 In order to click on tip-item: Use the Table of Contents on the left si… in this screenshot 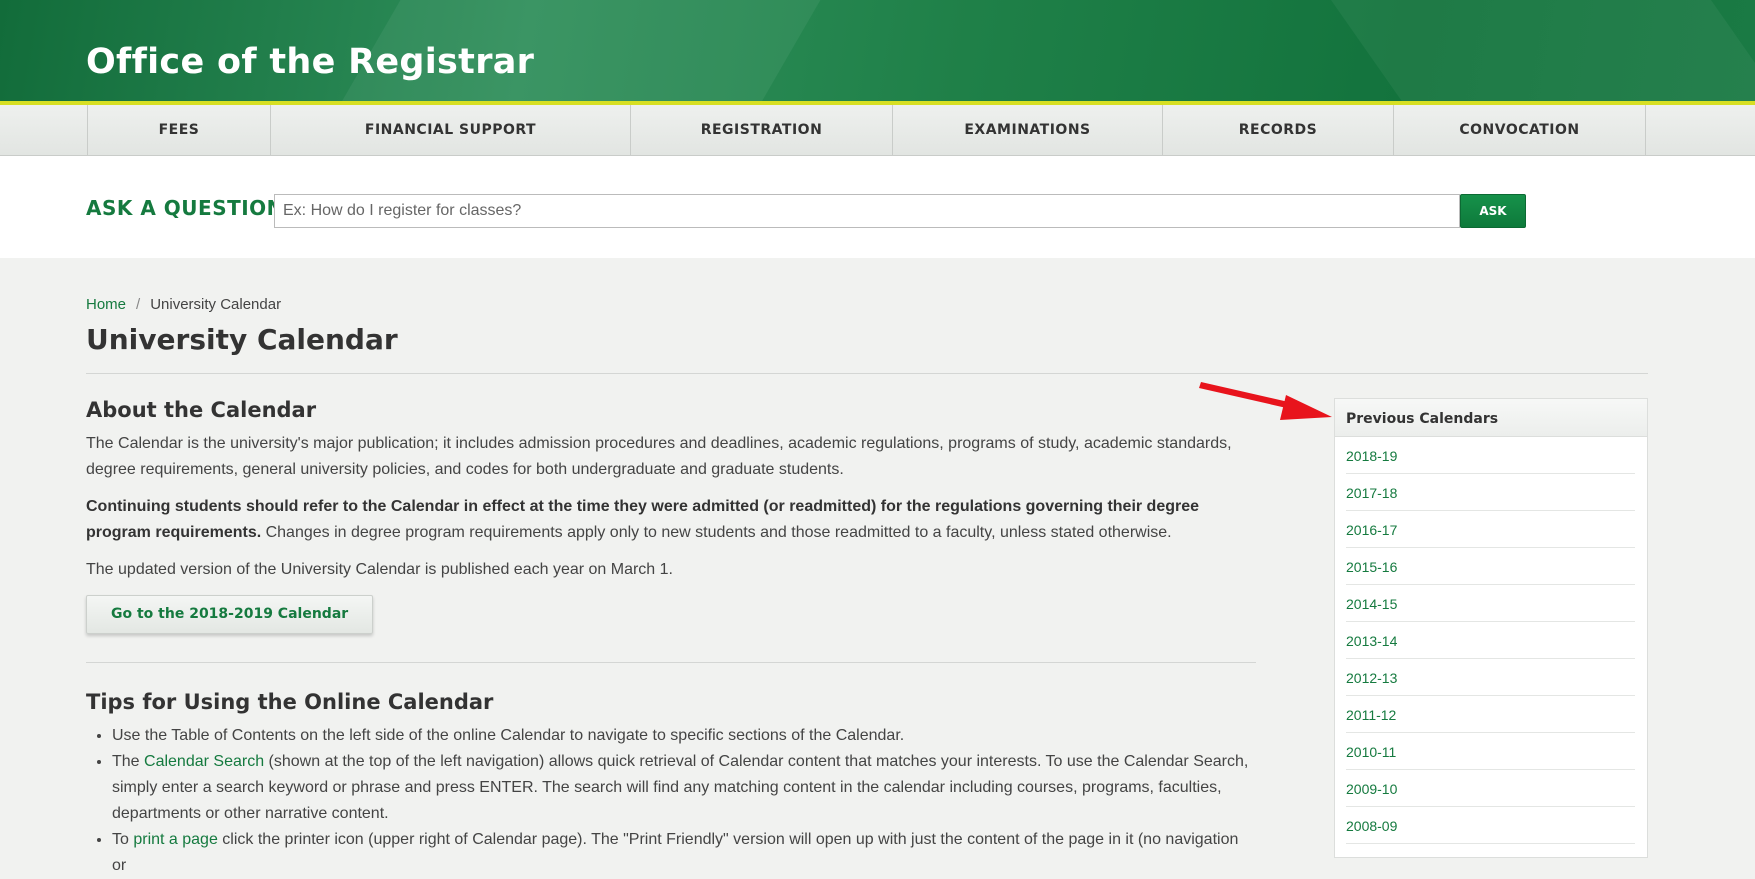, I will do `click(684, 736)`.